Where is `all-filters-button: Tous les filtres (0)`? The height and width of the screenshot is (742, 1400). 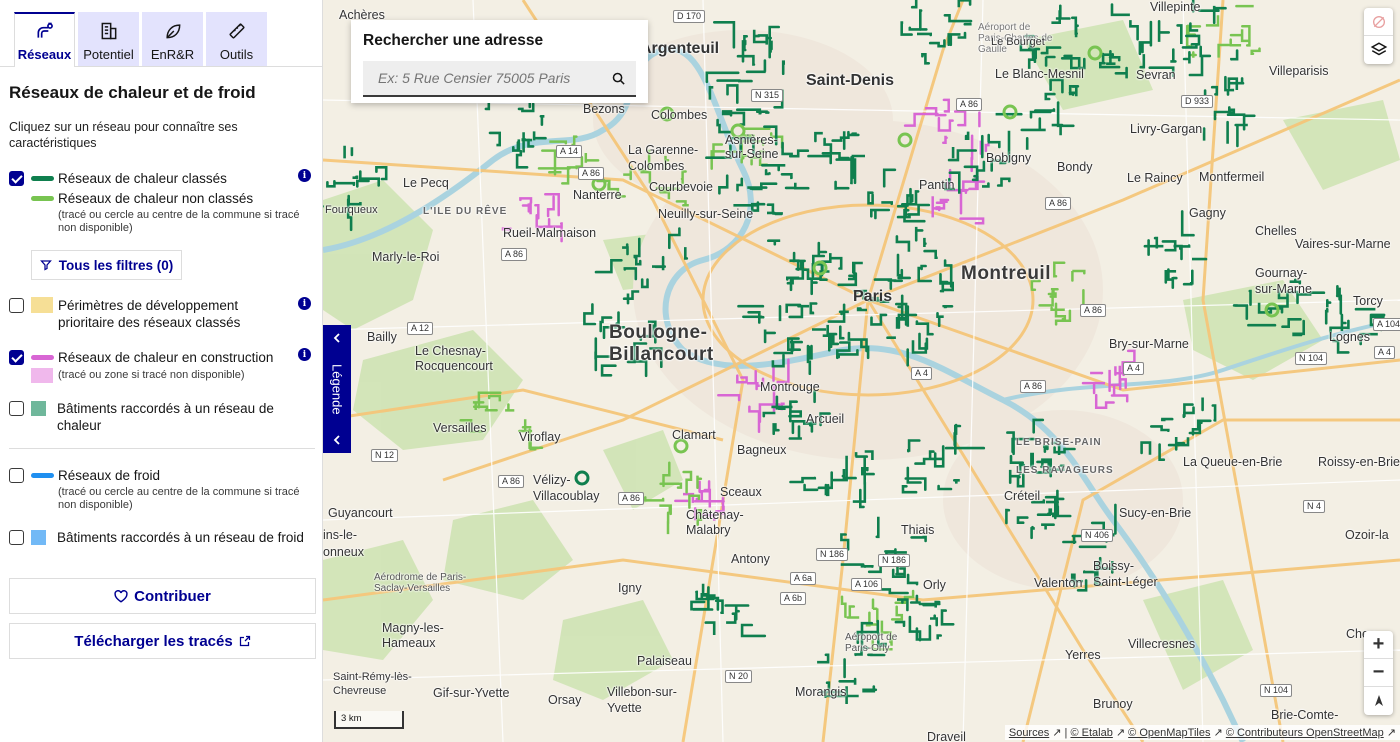 all-filters-button: Tous les filtres (0) is located at coordinates (106, 265).